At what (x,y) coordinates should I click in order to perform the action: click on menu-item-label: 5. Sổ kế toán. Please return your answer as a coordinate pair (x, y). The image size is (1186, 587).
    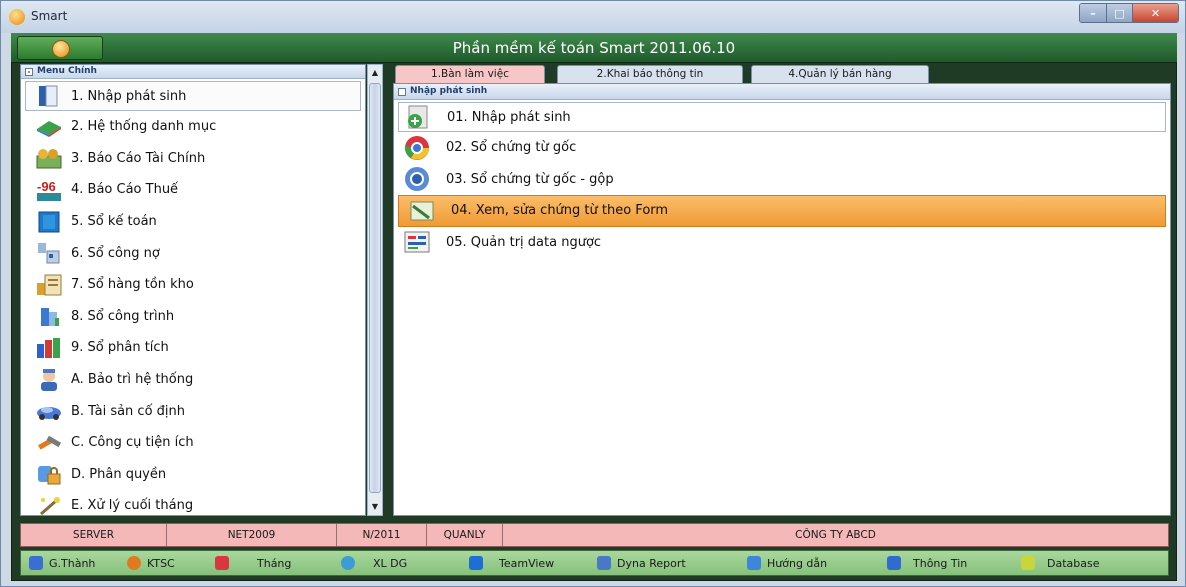
    Looking at the image, I should click on (114, 222).